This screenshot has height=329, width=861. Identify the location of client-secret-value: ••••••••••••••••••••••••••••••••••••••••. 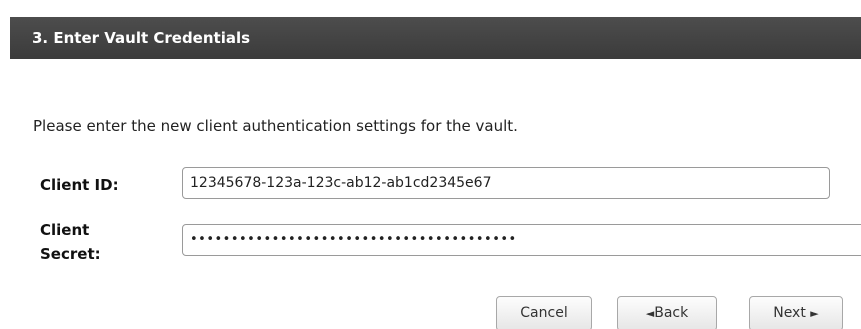
(353, 239).